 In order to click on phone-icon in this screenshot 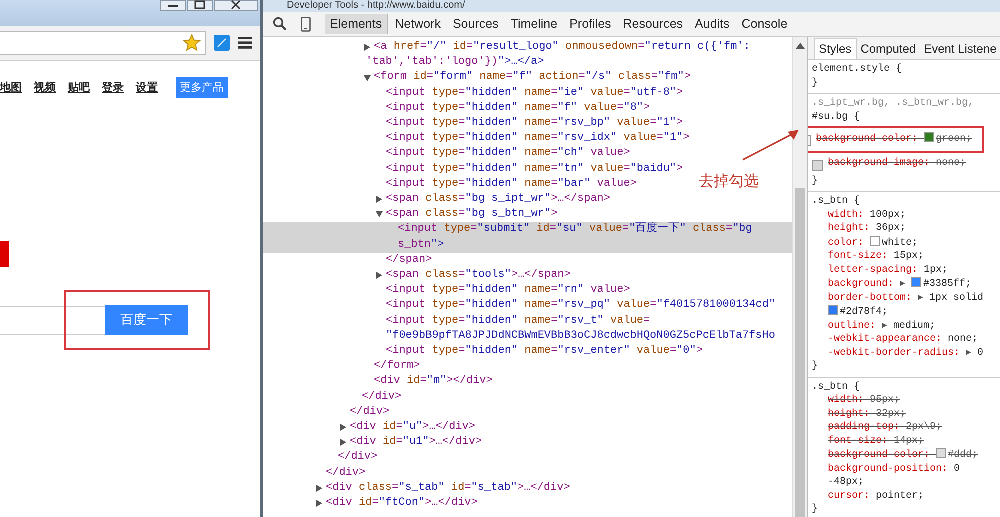, I will do `click(306, 24)`.